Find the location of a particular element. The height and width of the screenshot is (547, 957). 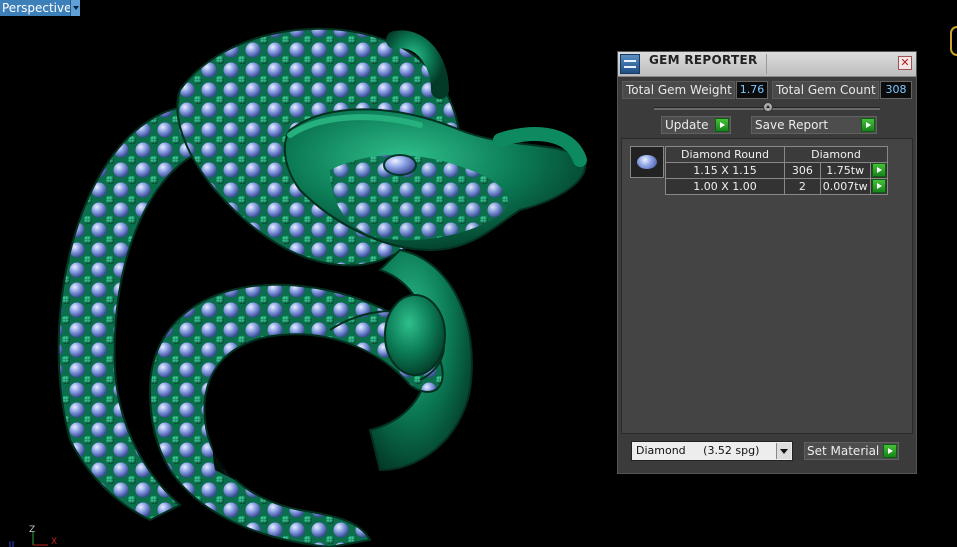

set-material-button: Set Material is located at coordinates (851, 451).